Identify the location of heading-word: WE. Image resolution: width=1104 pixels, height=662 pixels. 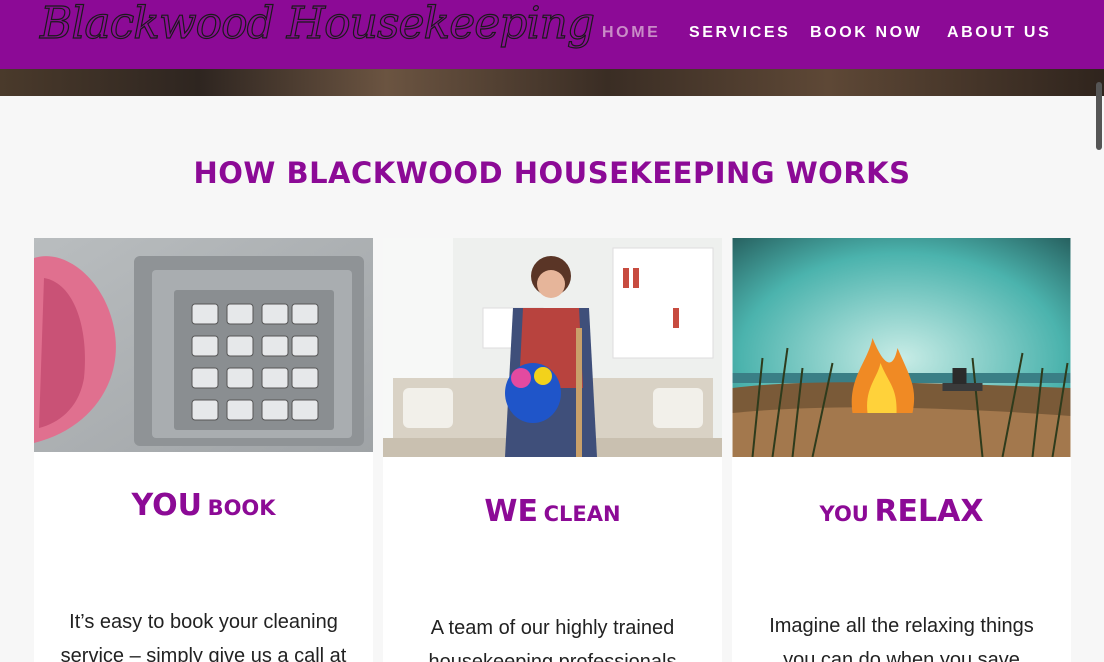
(511, 511).